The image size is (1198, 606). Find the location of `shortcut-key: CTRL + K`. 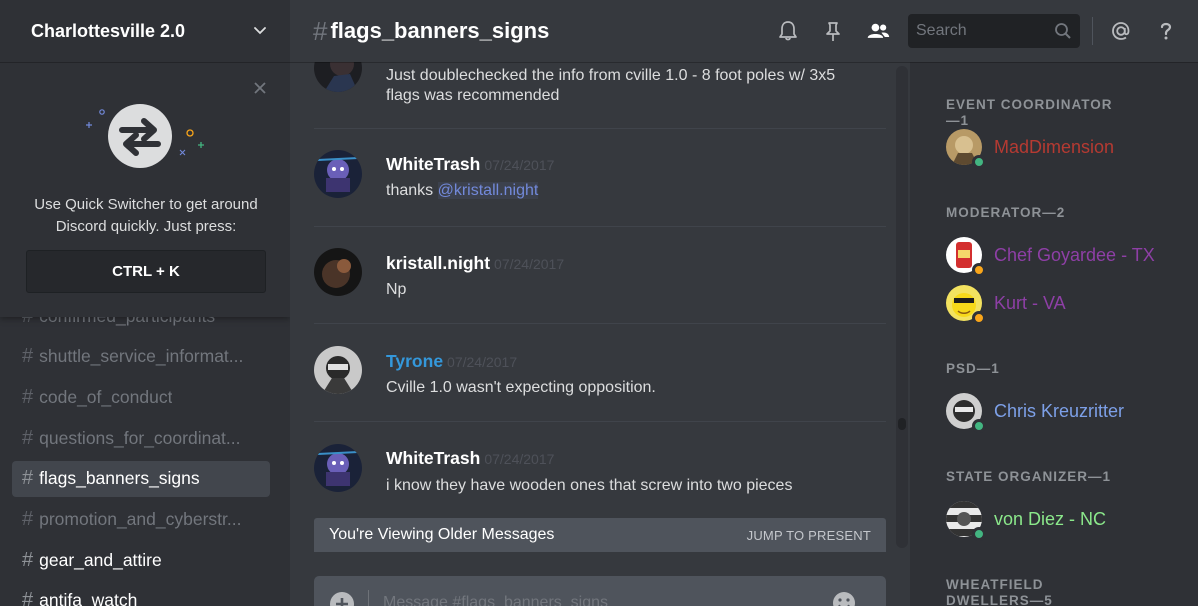

shortcut-key: CTRL + K is located at coordinates (146, 271).